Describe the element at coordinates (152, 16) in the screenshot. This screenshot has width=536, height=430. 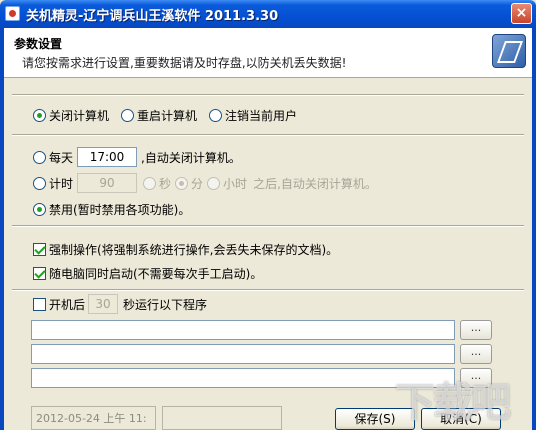
I see `window-title: 关机精灵-辽宁调兵山王溪软件 2011.3.30` at that location.